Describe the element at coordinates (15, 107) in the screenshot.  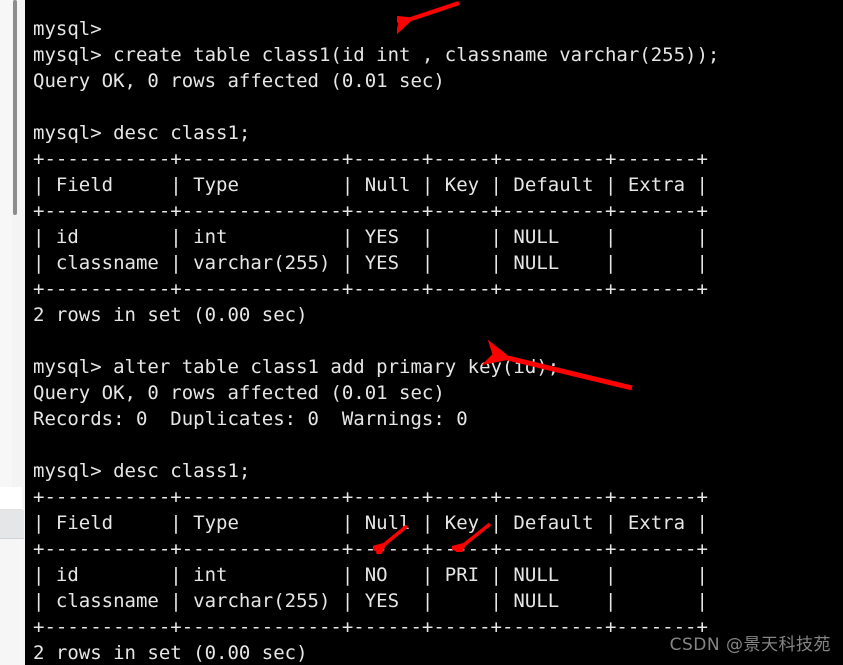
I see `vertical-scrollbar-thumb` at that location.